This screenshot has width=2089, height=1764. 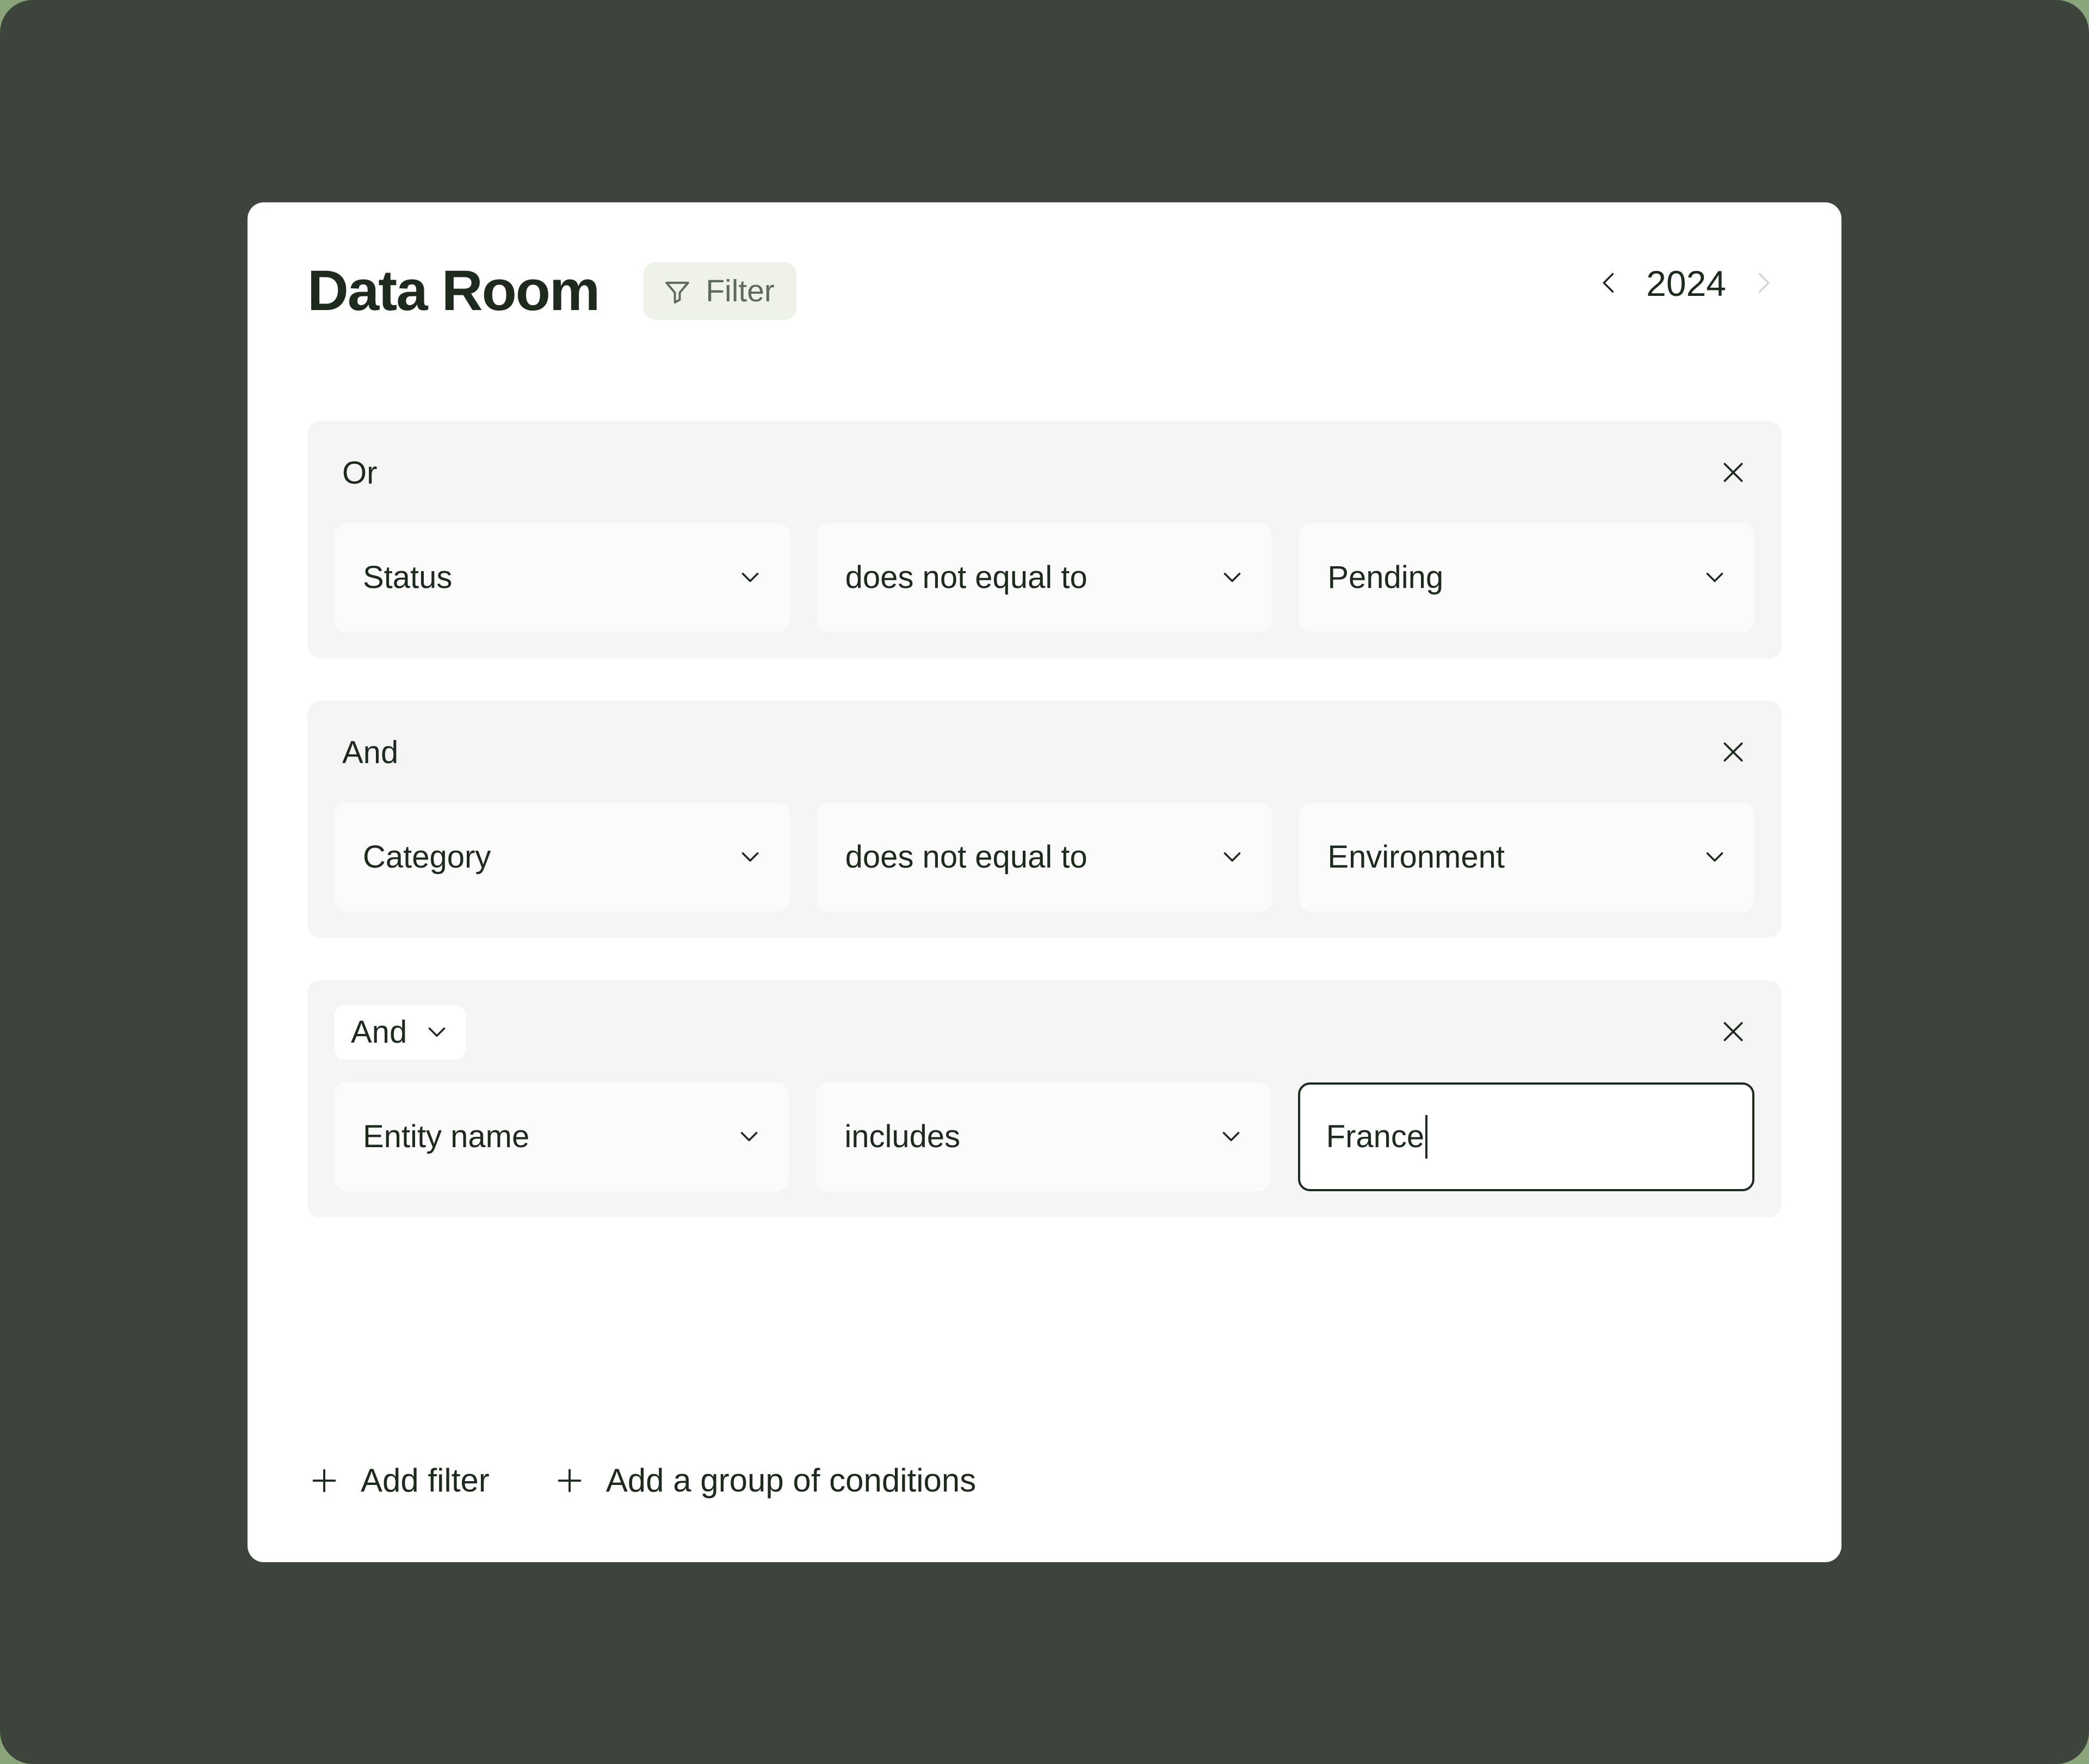 I want to click on condition-operator-select: includes, so click(x=1043, y=1137).